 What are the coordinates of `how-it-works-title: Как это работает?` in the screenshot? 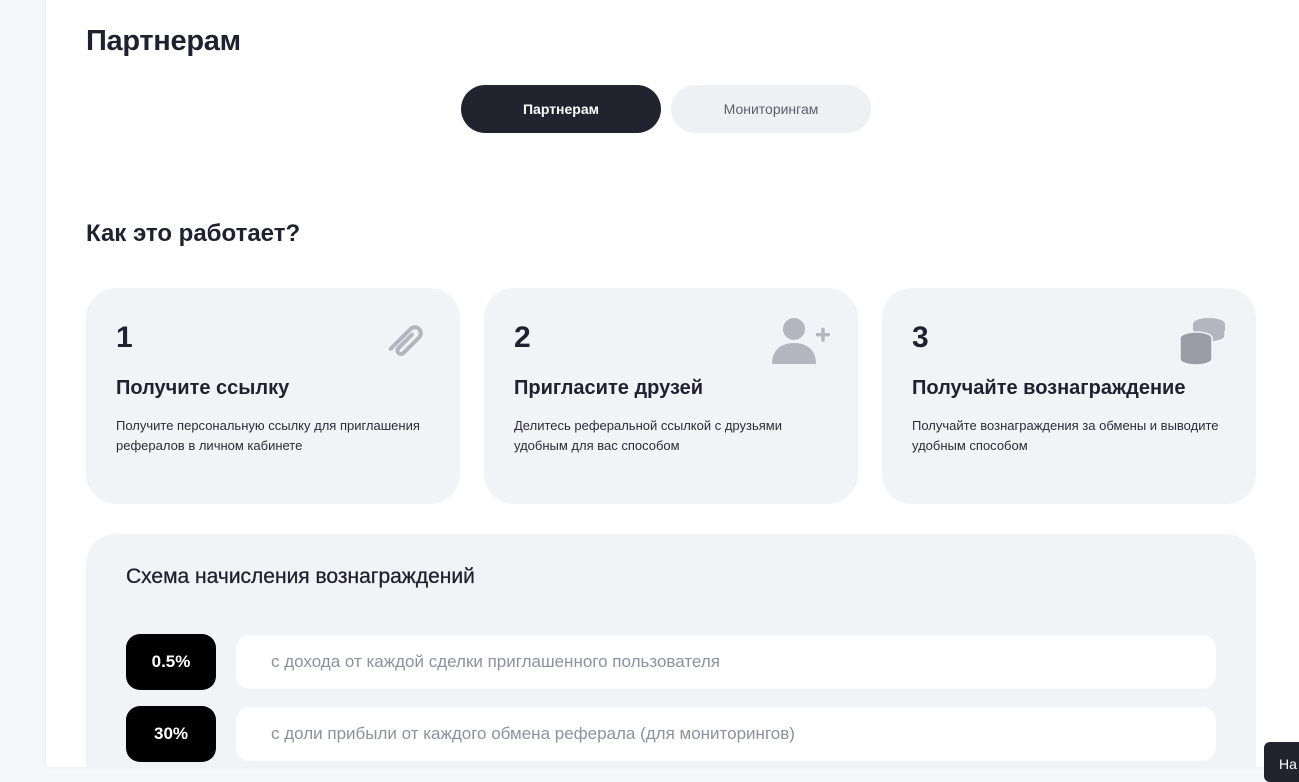 It's located at (193, 233).